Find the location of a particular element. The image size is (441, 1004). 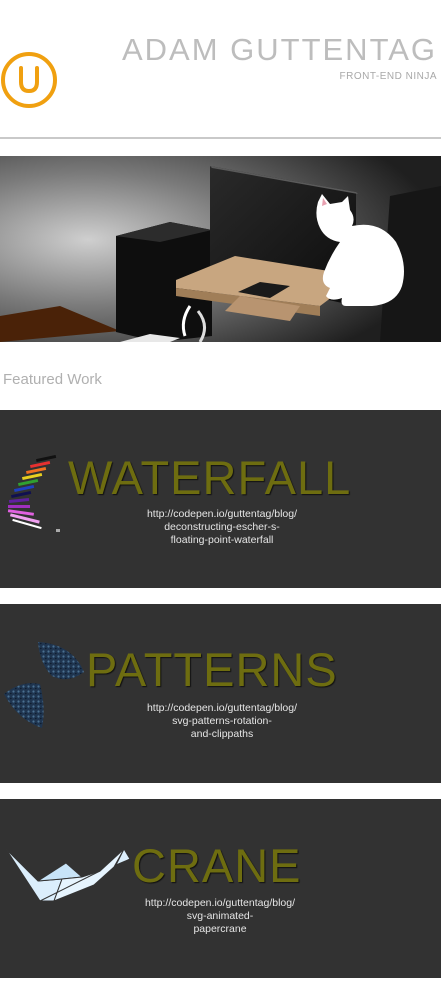

header-divider is located at coordinates (220, 138).